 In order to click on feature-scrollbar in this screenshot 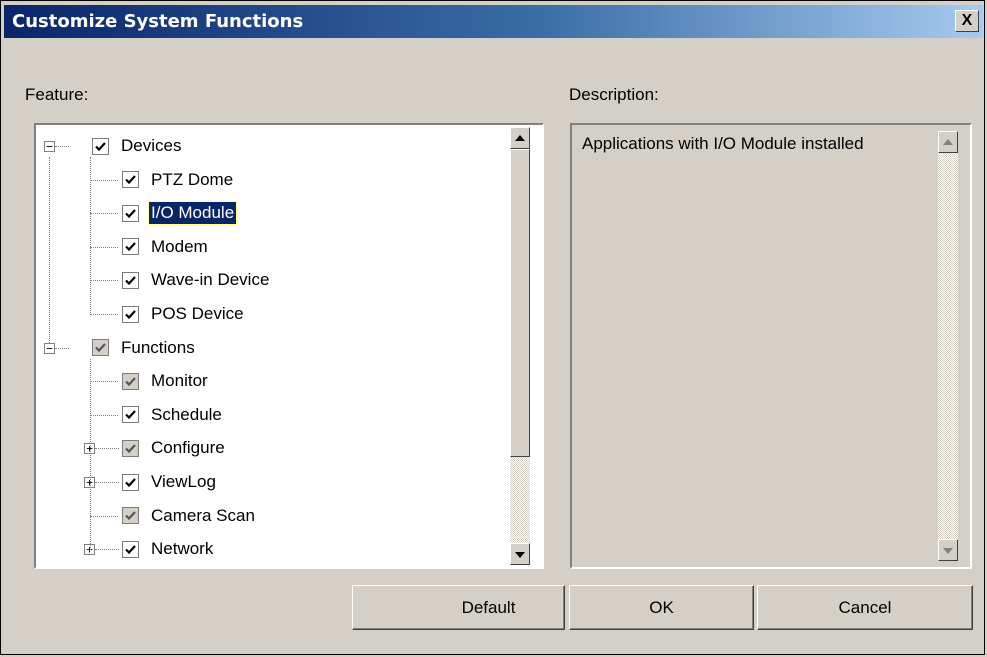, I will do `click(520, 346)`.